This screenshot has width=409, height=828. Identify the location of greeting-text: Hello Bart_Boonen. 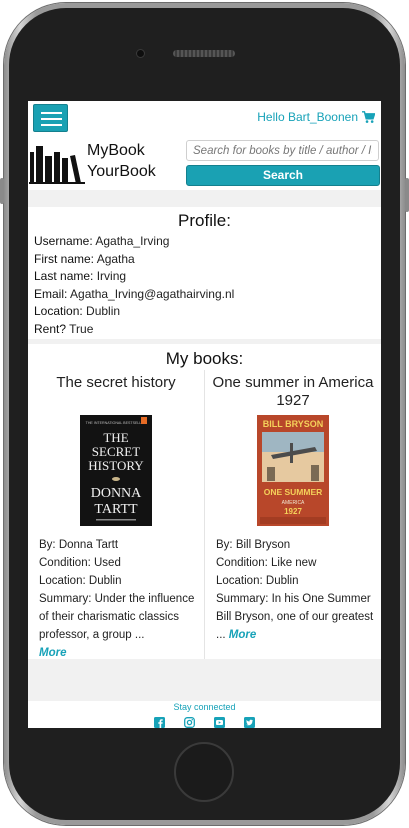
(307, 117).